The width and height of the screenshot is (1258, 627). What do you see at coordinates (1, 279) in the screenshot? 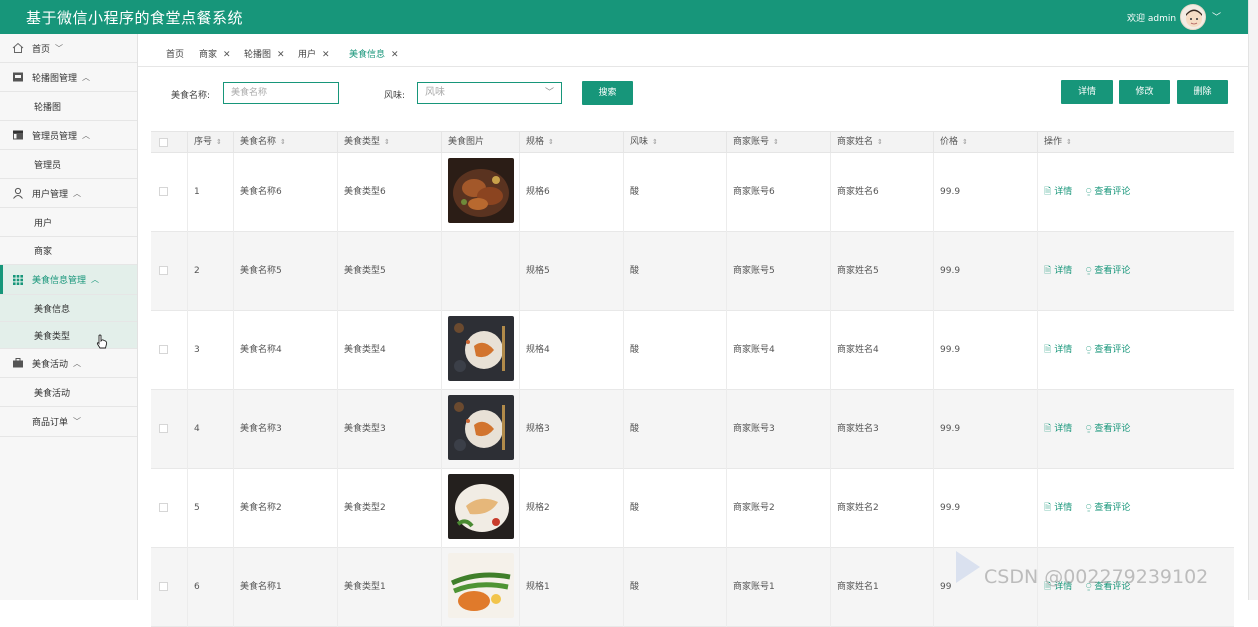
I see `active-indicator` at bounding box center [1, 279].